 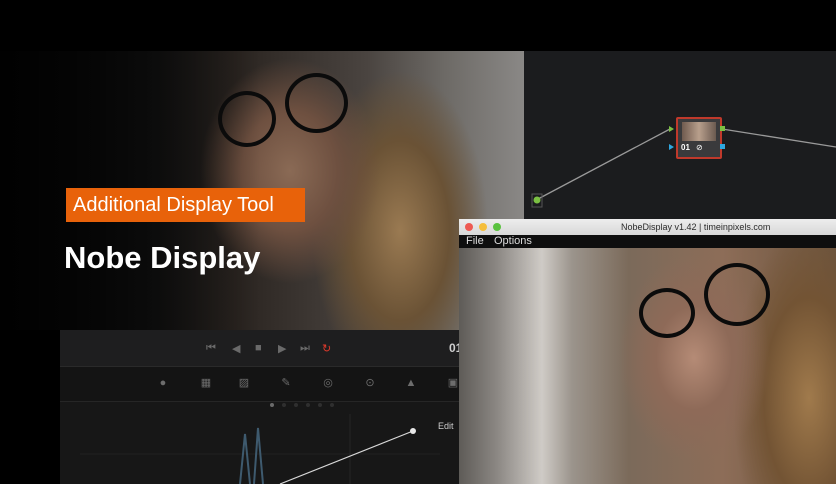 What do you see at coordinates (328, 383) in the screenshot?
I see `tracker-icon: ◎` at bounding box center [328, 383].